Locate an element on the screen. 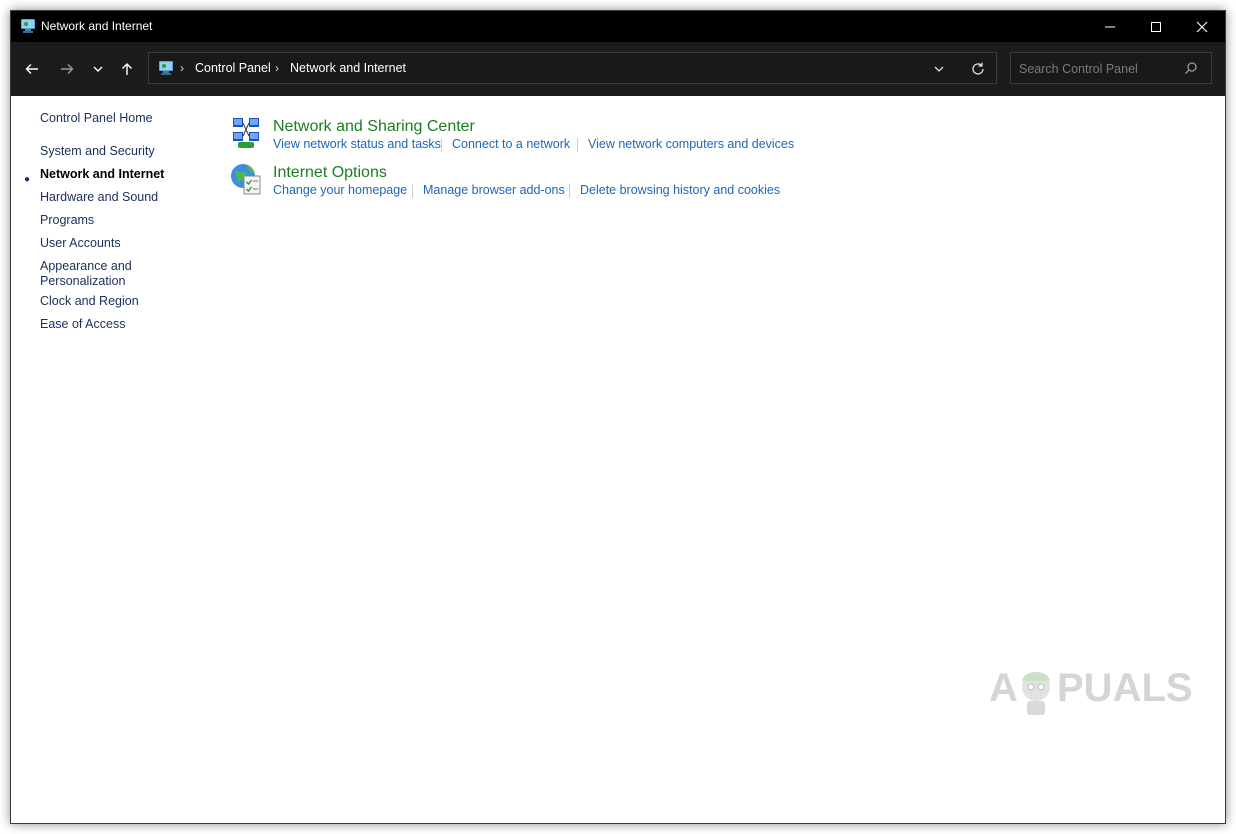  search-box is located at coordinates (1111, 68).